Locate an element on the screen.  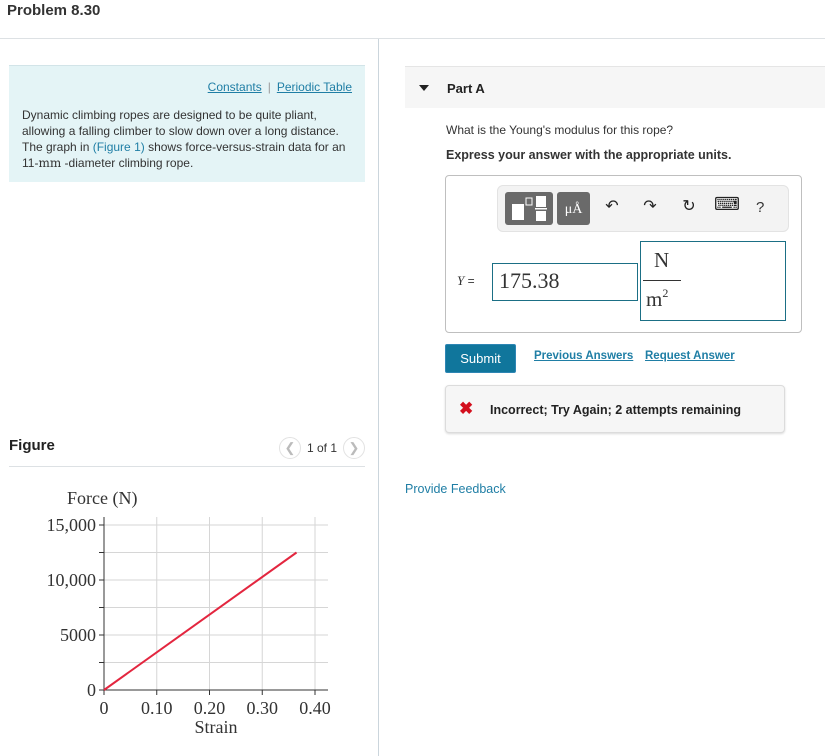
unit-numerator: N is located at coordinates (662, 260).